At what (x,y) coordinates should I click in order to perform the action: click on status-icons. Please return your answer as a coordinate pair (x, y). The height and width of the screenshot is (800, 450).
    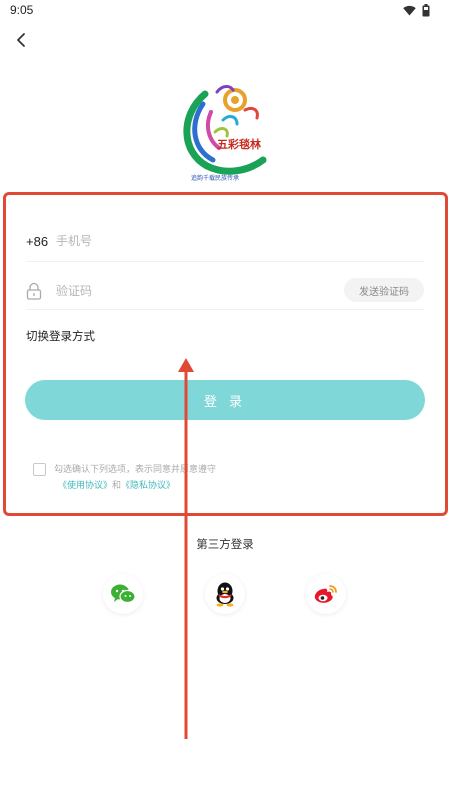
    Looking at the image, I should click on (416, 10).